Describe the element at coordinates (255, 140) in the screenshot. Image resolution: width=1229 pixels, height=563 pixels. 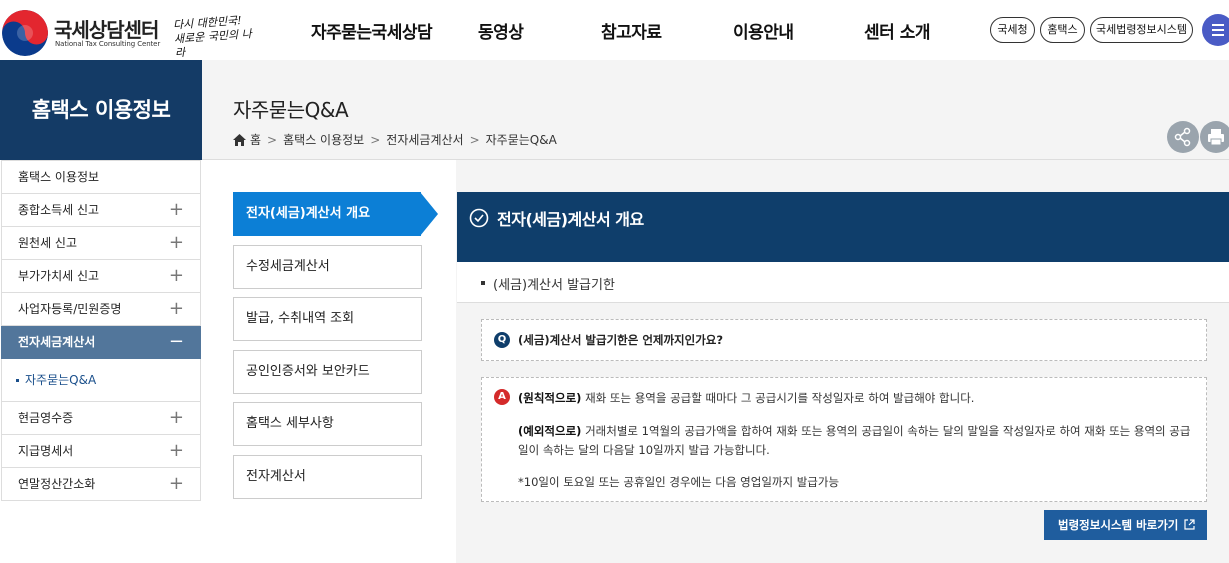
I see `breadcrumb-home: 홈` at that location.